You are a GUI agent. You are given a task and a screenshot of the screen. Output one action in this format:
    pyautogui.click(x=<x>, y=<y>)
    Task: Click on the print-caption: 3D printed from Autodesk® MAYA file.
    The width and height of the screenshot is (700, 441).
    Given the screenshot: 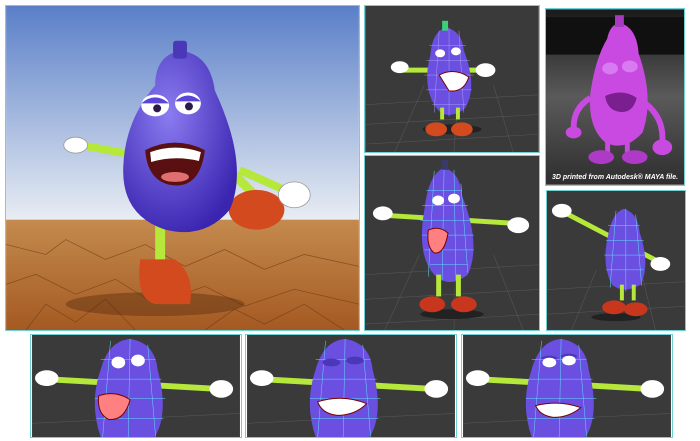 What is the action you would take?
    pyautogui.click(x=615, y=177)
    